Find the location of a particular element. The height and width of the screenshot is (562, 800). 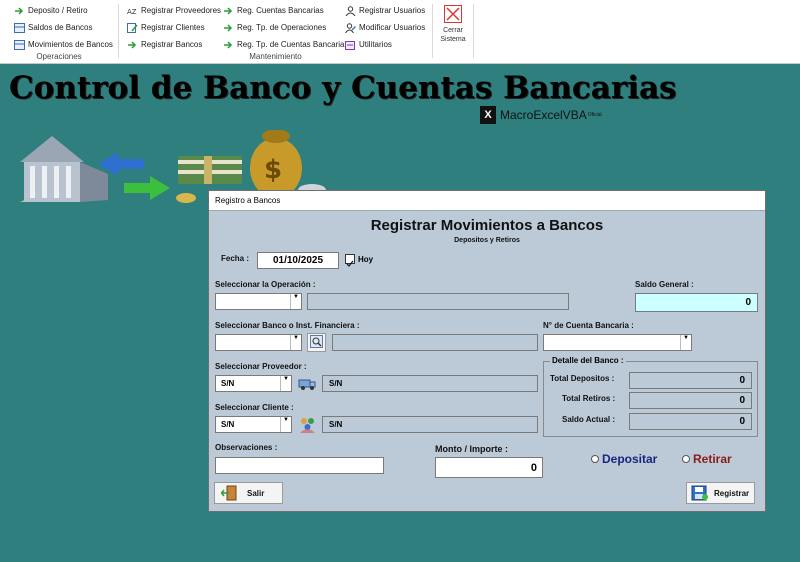

cliente-detail: S/N is located at coordinates (336, 424).